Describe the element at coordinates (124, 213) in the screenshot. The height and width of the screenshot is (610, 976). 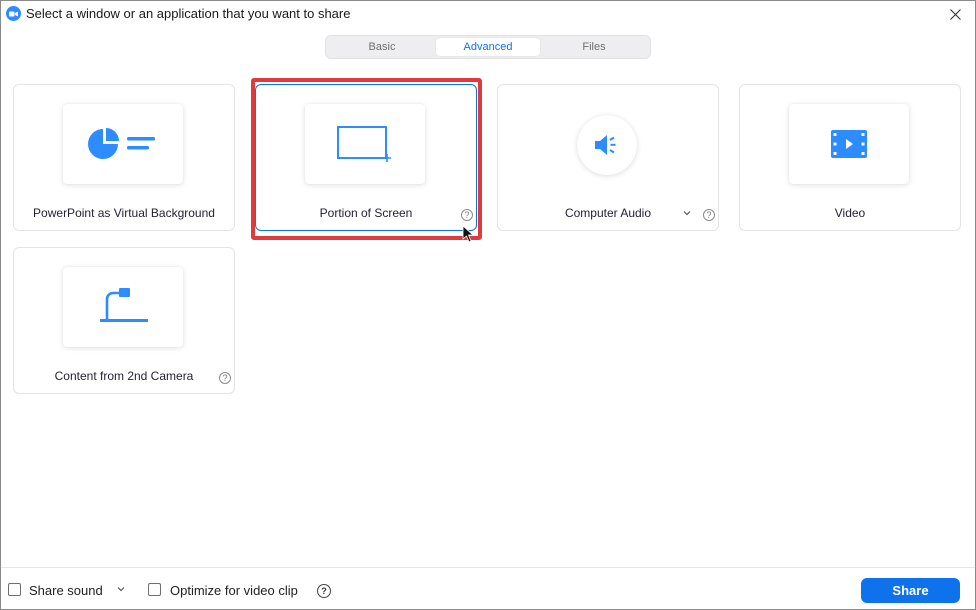
I see `option-label: PowerPoint as Virtual Background` at that location.